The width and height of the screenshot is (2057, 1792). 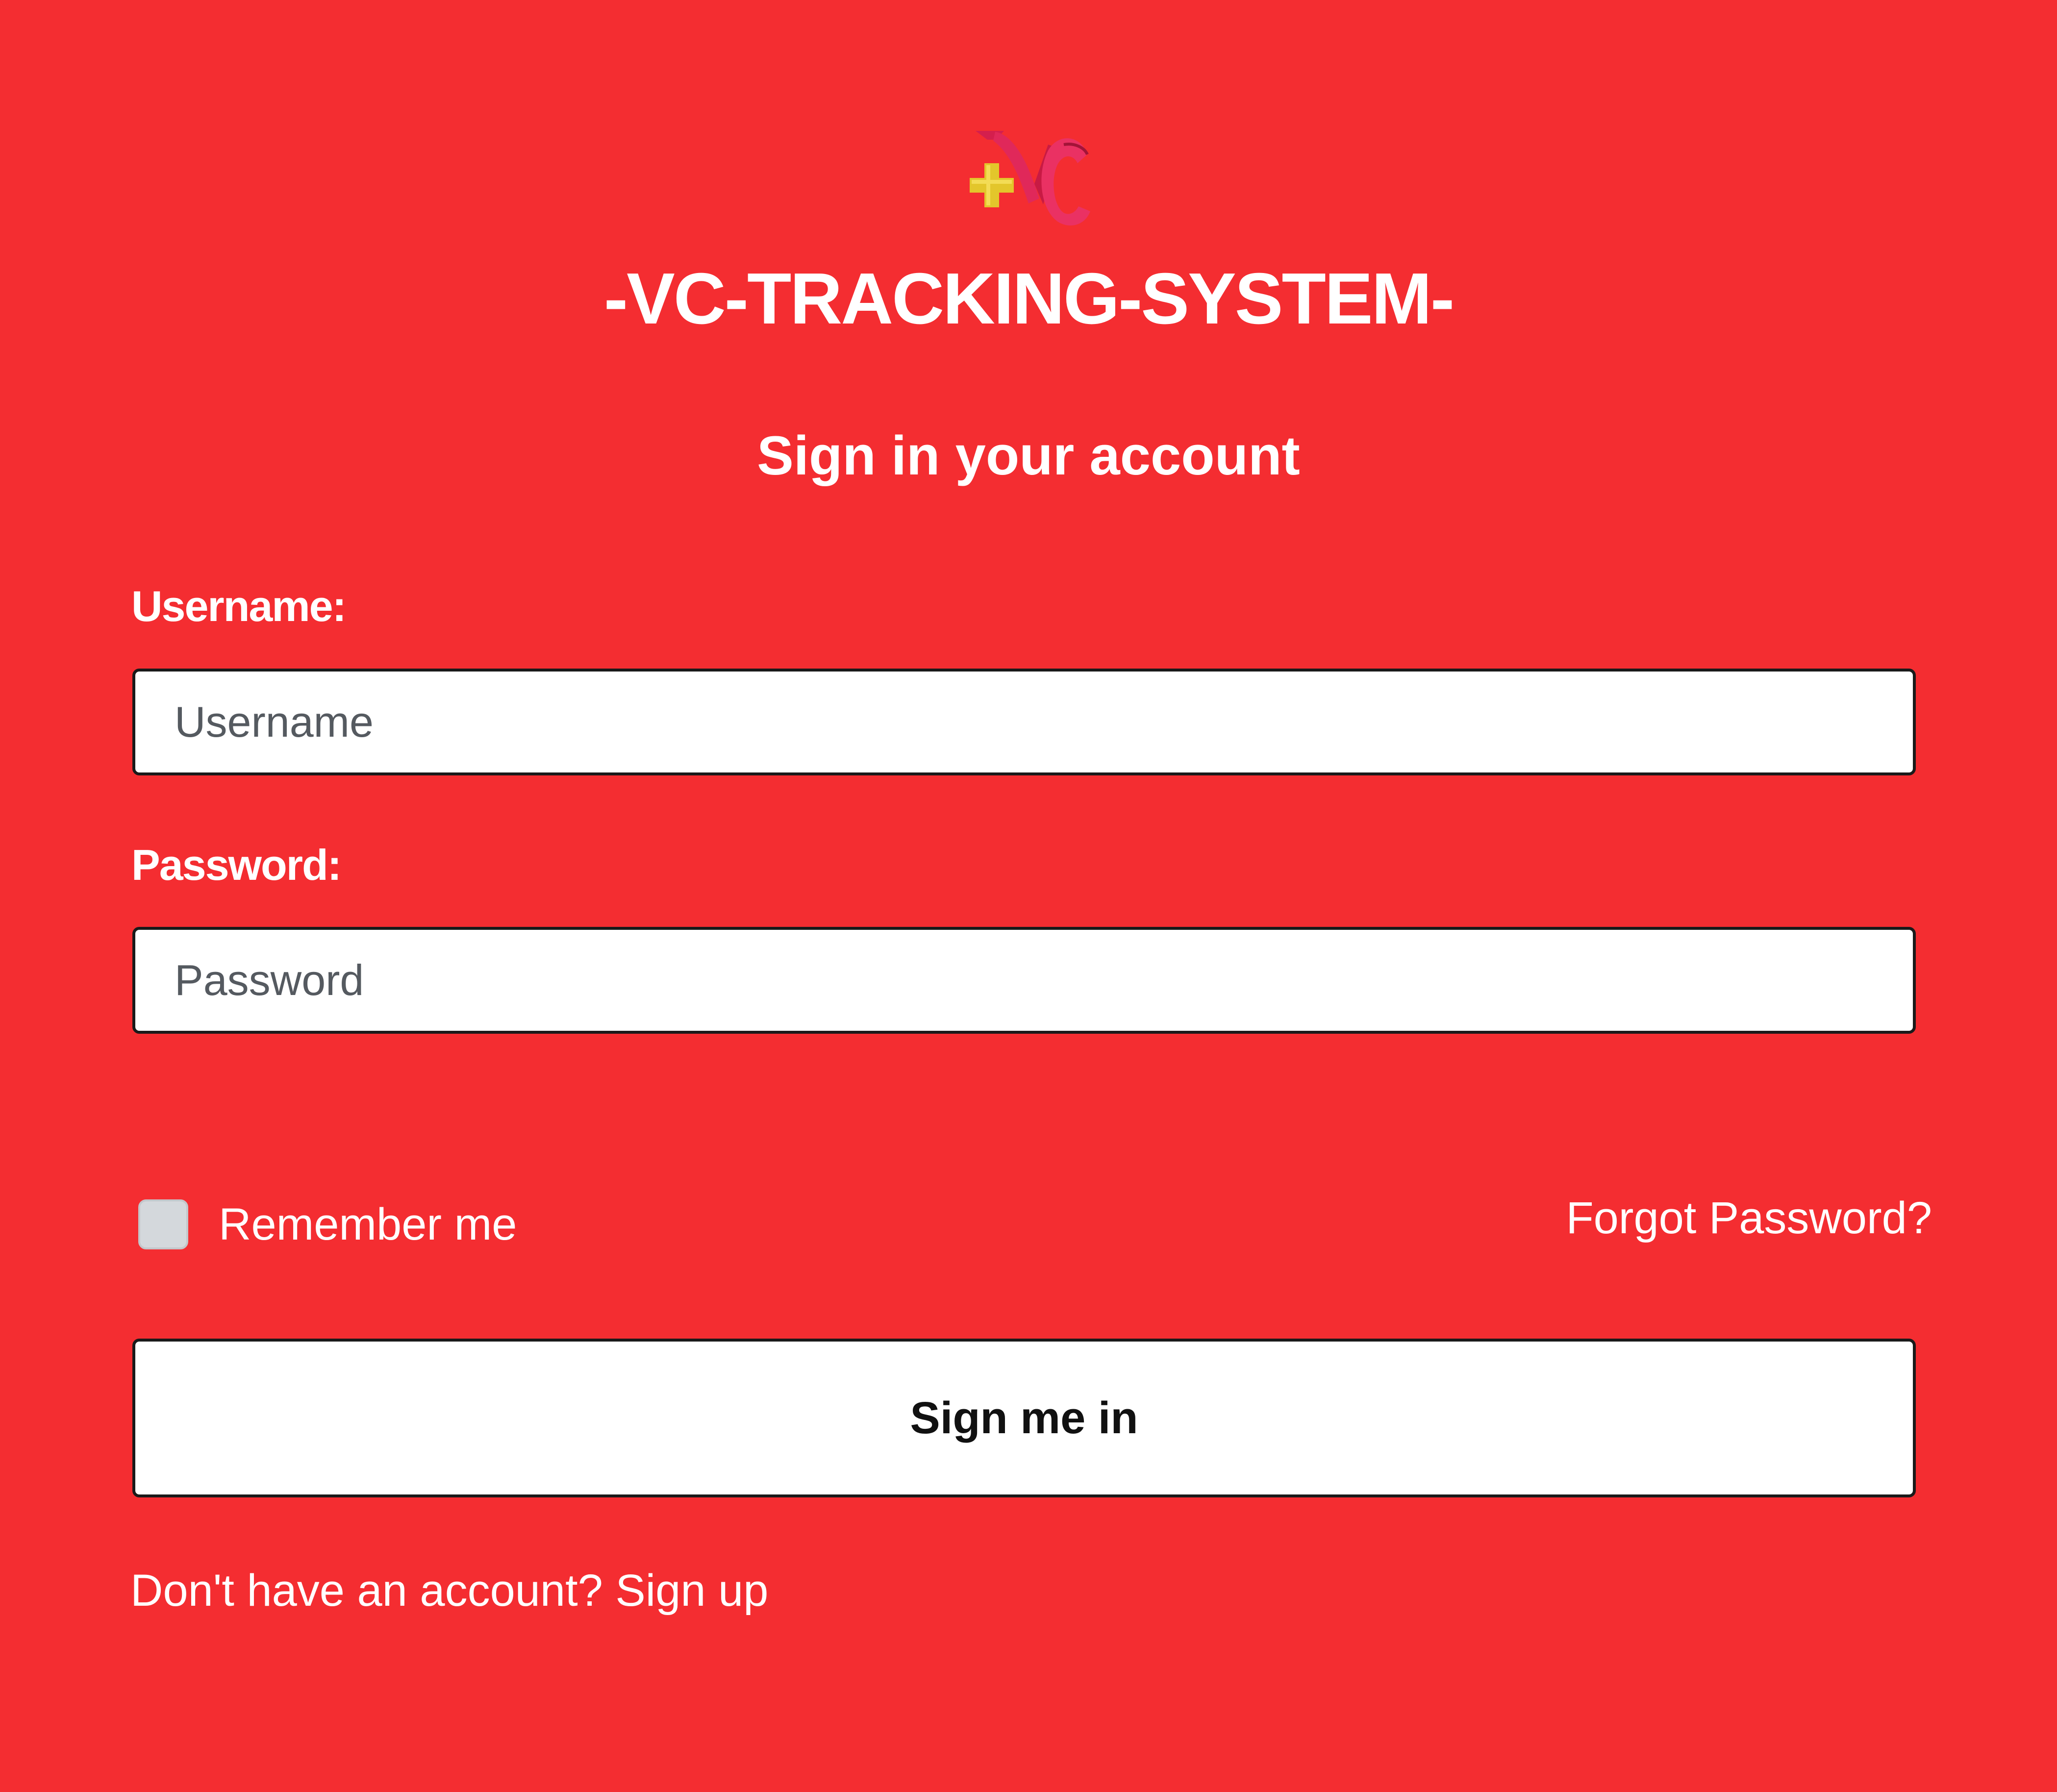 What do you see at coordinates (1749, 1218) in the screenshot?
I see `forgot-password-link: Forgot Password?` at bounding box center [1749, 1218].